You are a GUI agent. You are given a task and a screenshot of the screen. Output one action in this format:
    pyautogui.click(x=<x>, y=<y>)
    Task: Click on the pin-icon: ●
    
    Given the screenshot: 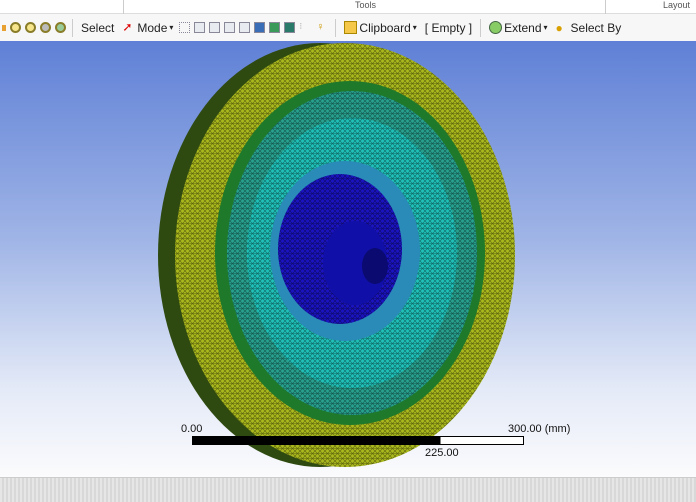 What is the action you would take?
    pyautogui.click(x=559, y=28)
    